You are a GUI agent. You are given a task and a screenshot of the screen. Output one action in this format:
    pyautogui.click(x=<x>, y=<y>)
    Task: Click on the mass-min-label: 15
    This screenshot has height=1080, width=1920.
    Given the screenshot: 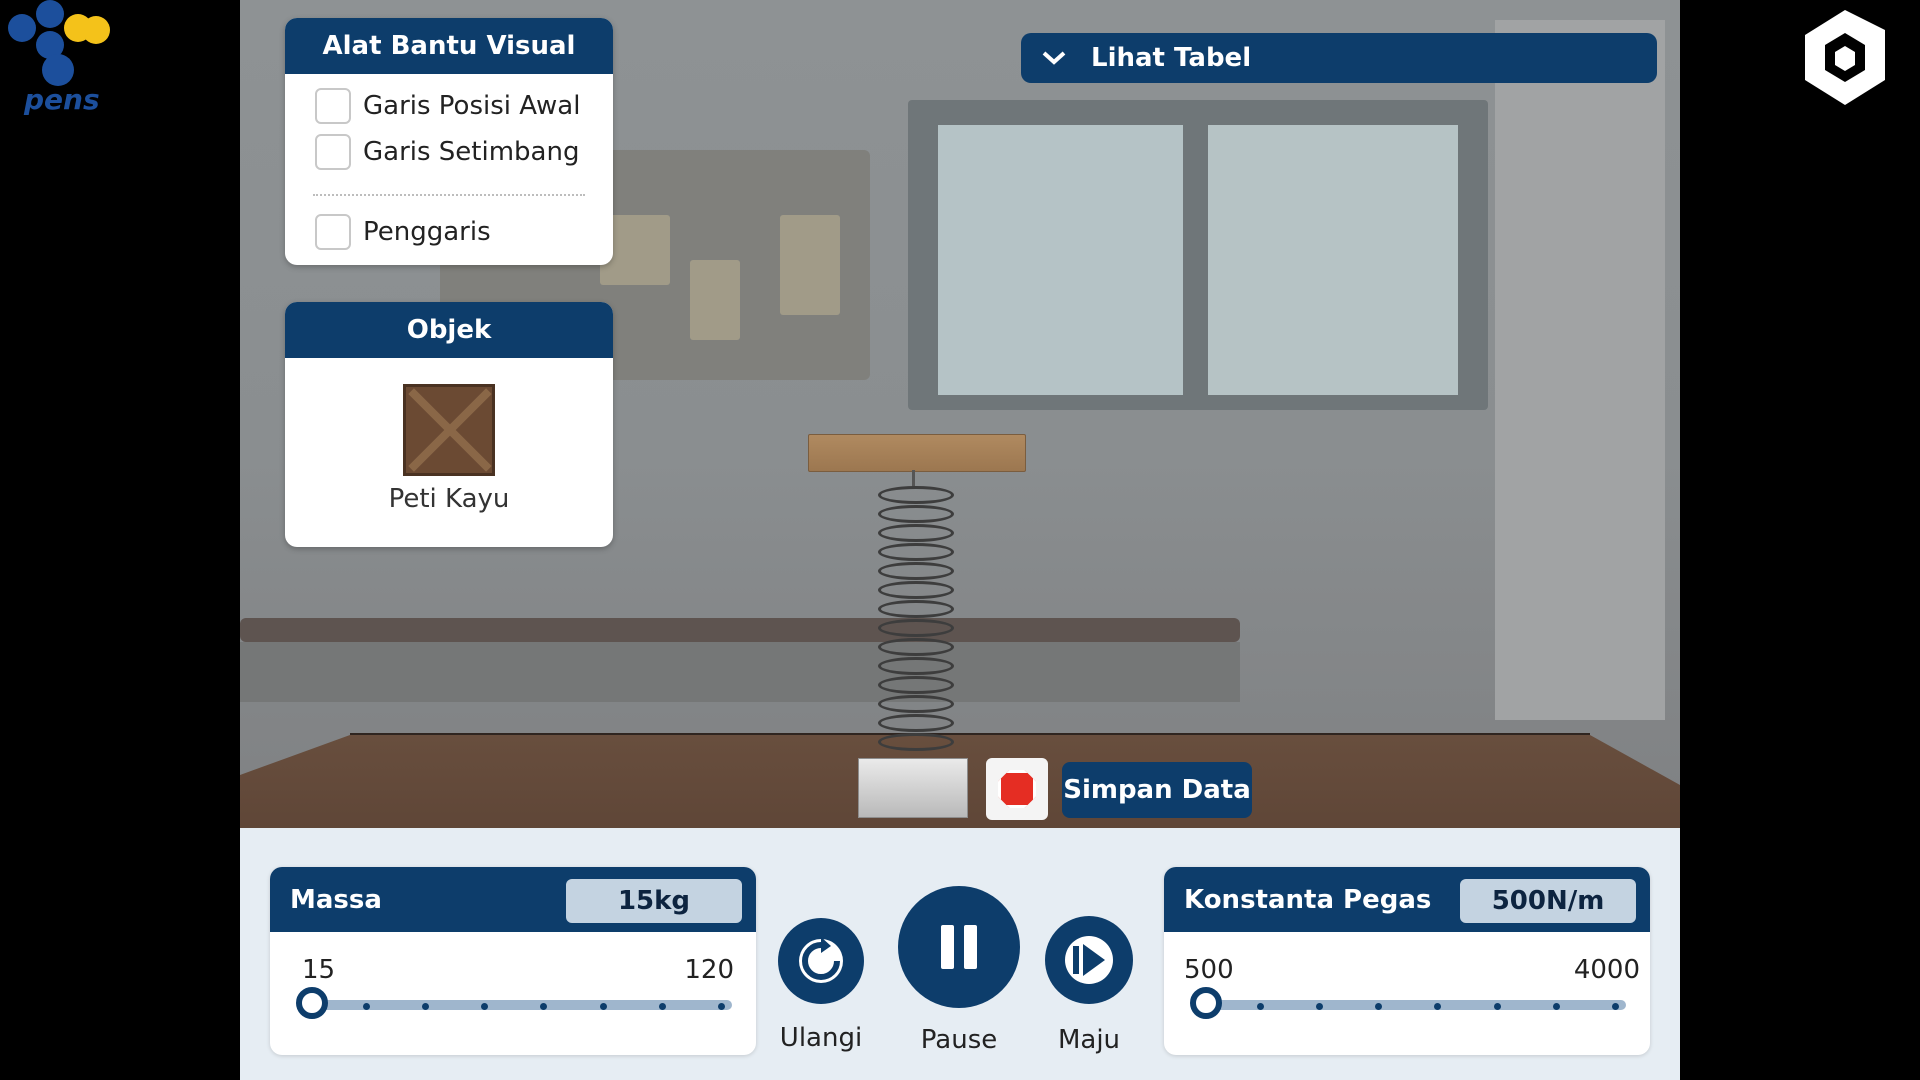 What is the action you would take?
    pyautogui.click(x=319, y=970)
    